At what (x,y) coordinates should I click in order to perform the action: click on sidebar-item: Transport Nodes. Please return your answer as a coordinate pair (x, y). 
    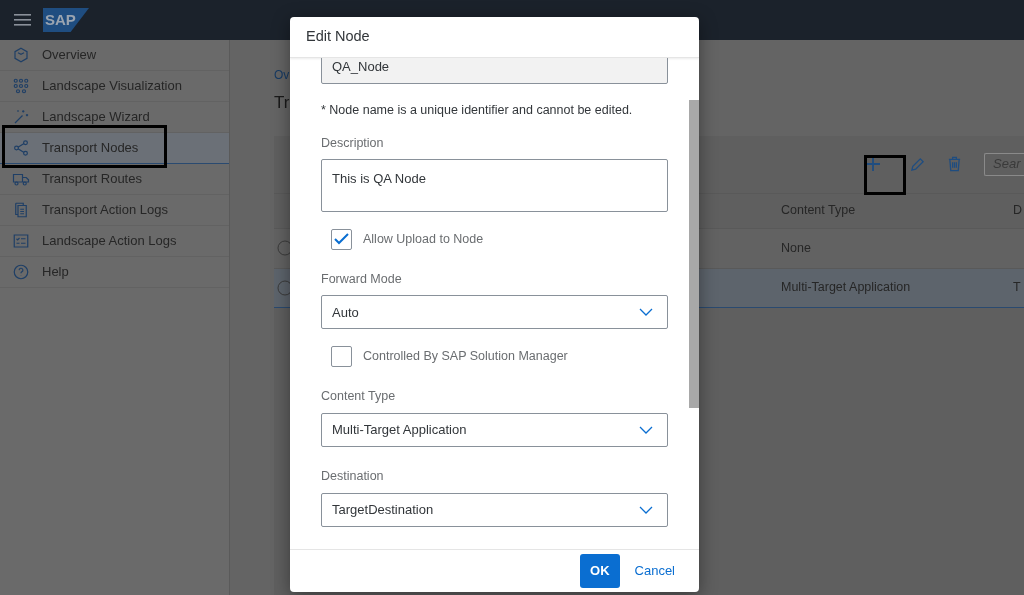
    Looking at the image, I should click on (114, 148).